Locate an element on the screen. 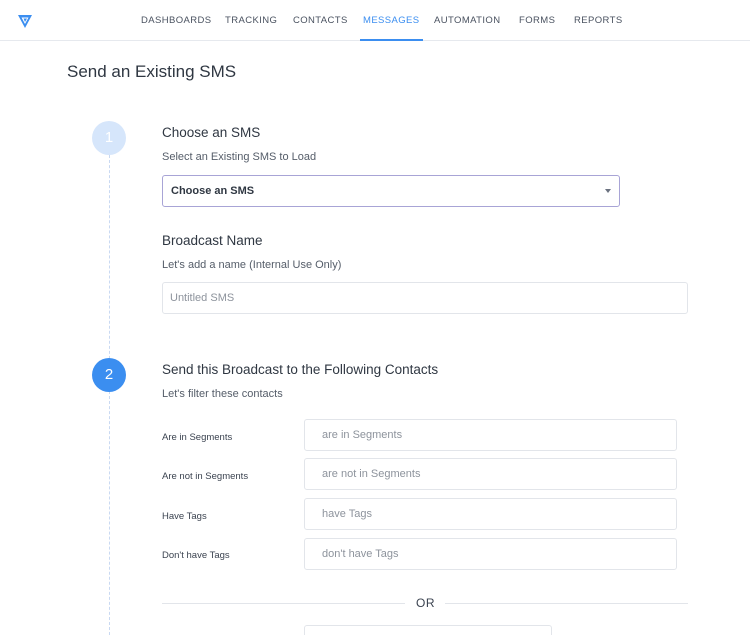  choose-sms-heading: Choose an SMS is located at coordinates (211, 132).